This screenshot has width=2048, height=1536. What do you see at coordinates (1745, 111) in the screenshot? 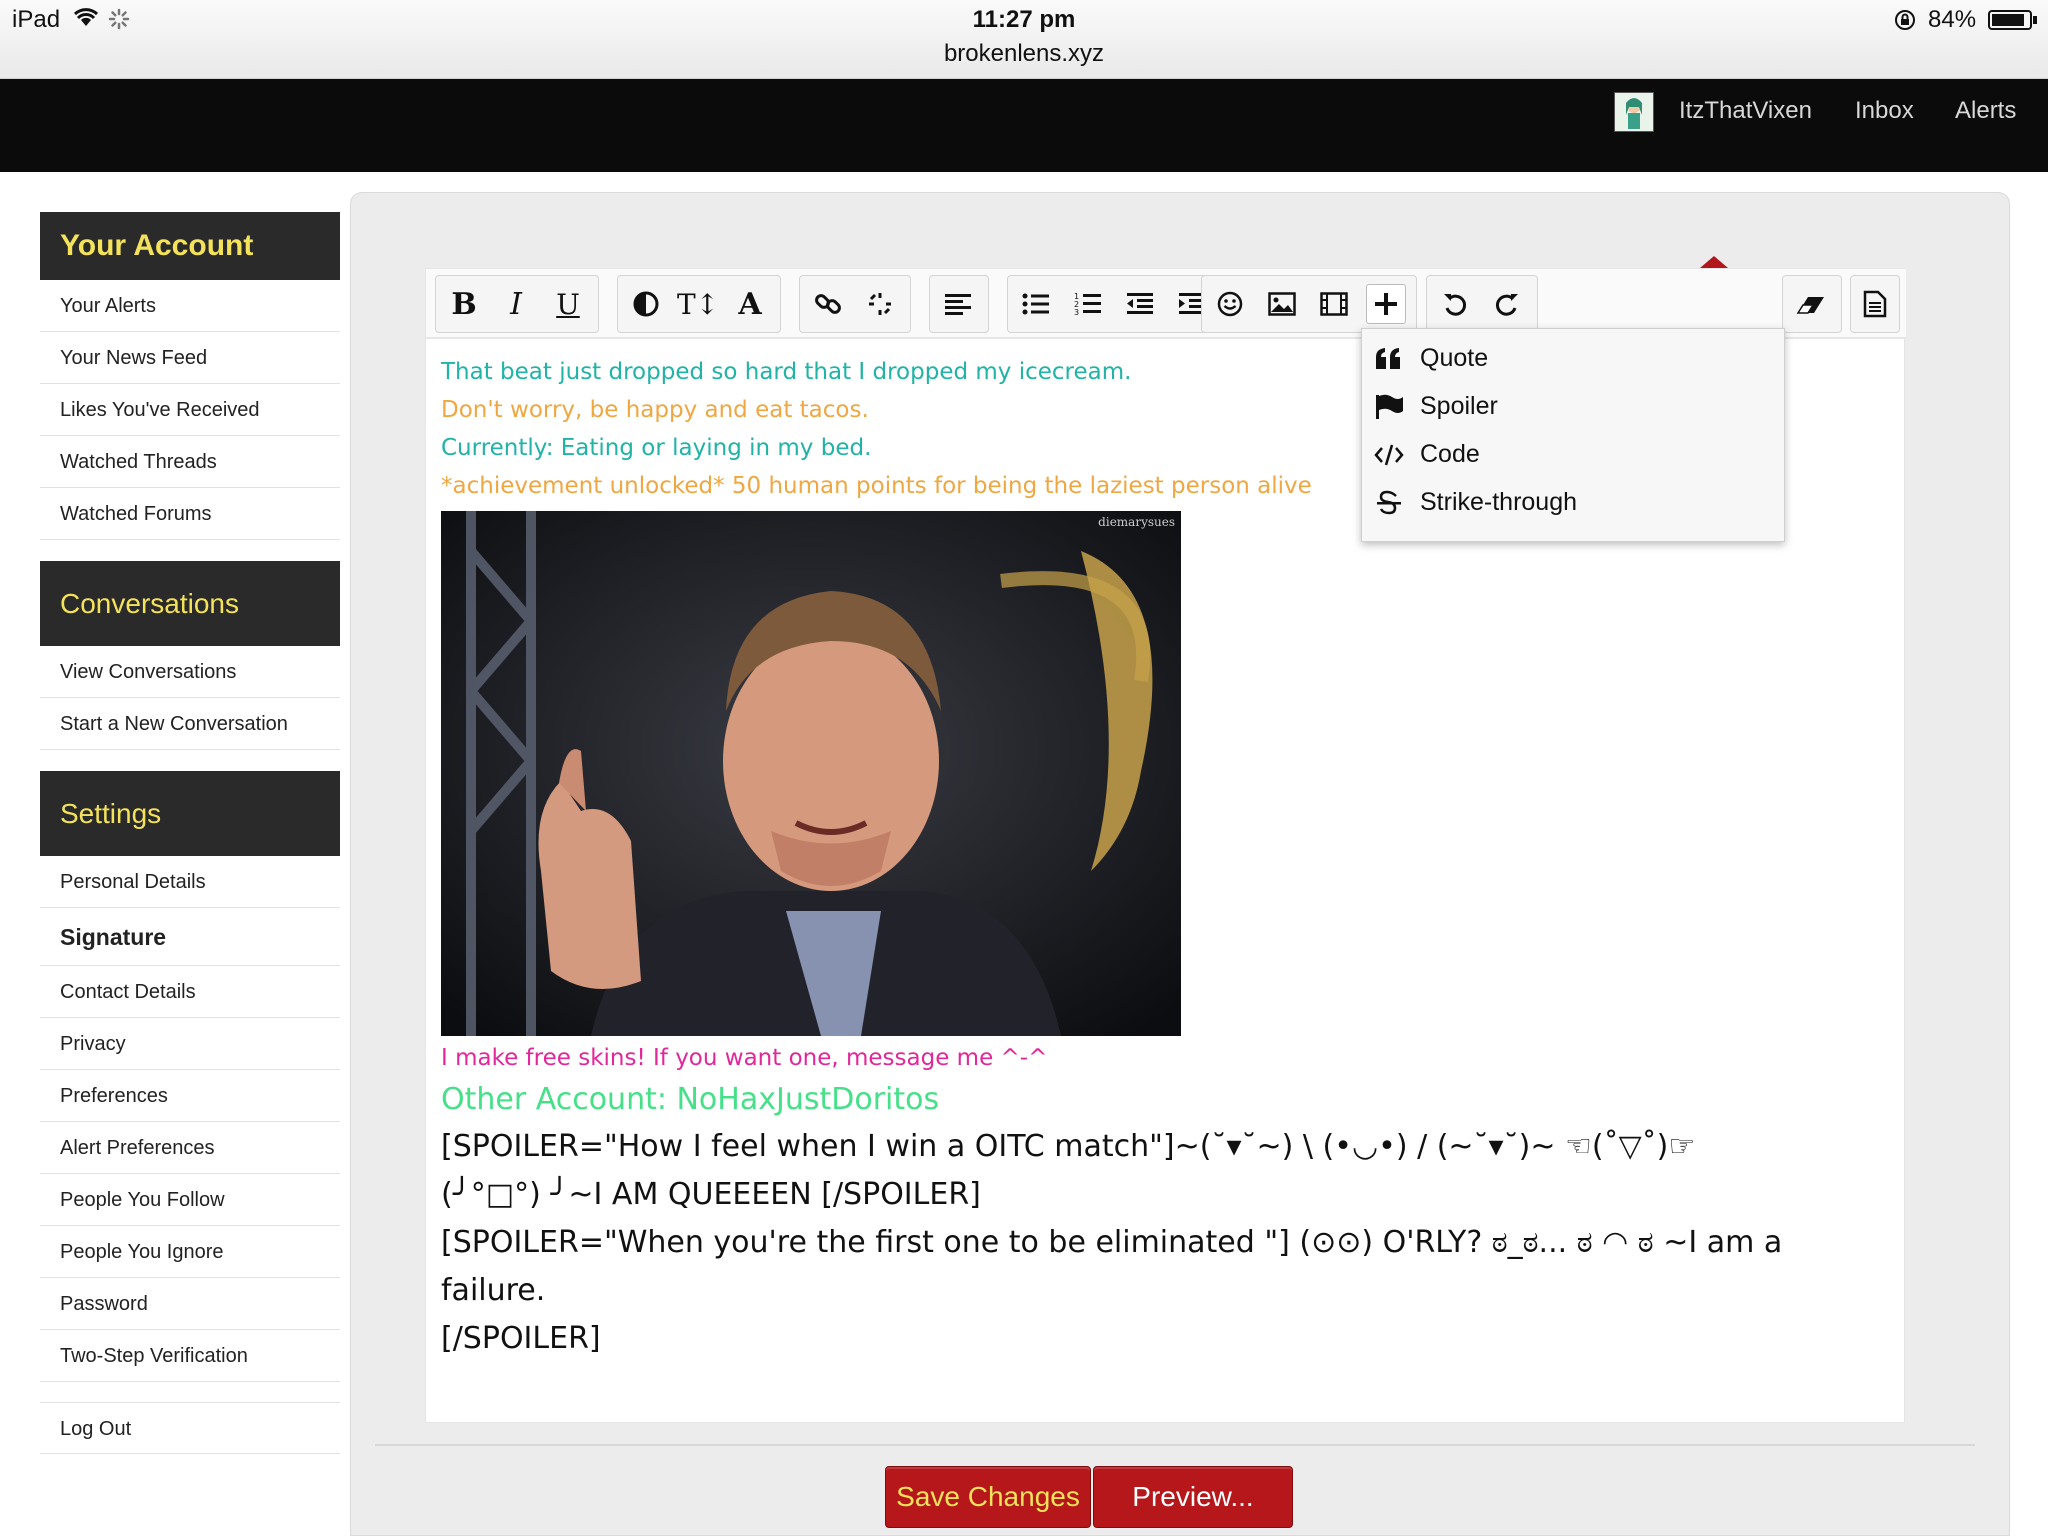
I see `username-link: ItzThatVixen` at bounding box center [1745, 111].